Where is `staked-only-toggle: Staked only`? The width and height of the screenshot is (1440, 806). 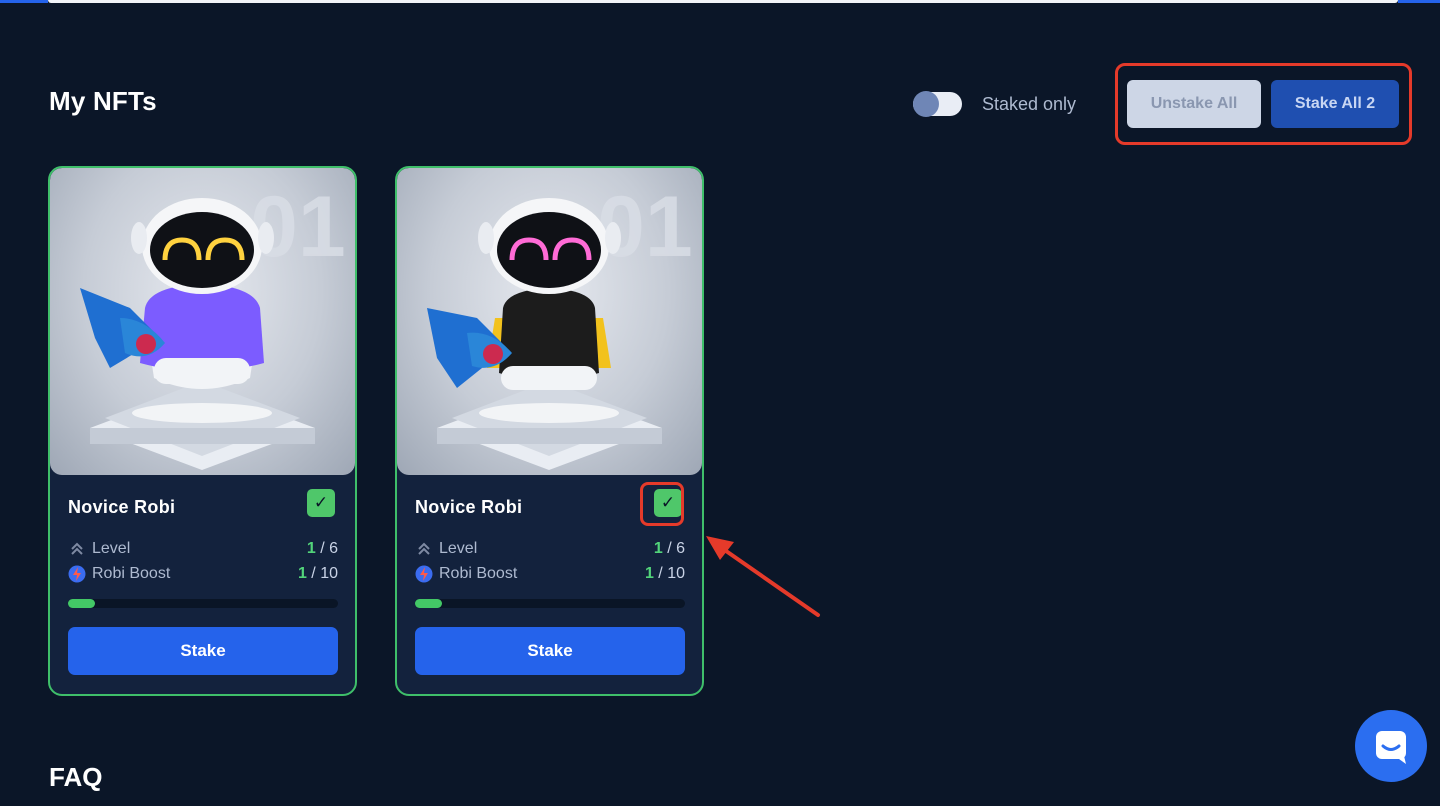
staked-only-toggle: Staked only is located at coordinates (994, 104).